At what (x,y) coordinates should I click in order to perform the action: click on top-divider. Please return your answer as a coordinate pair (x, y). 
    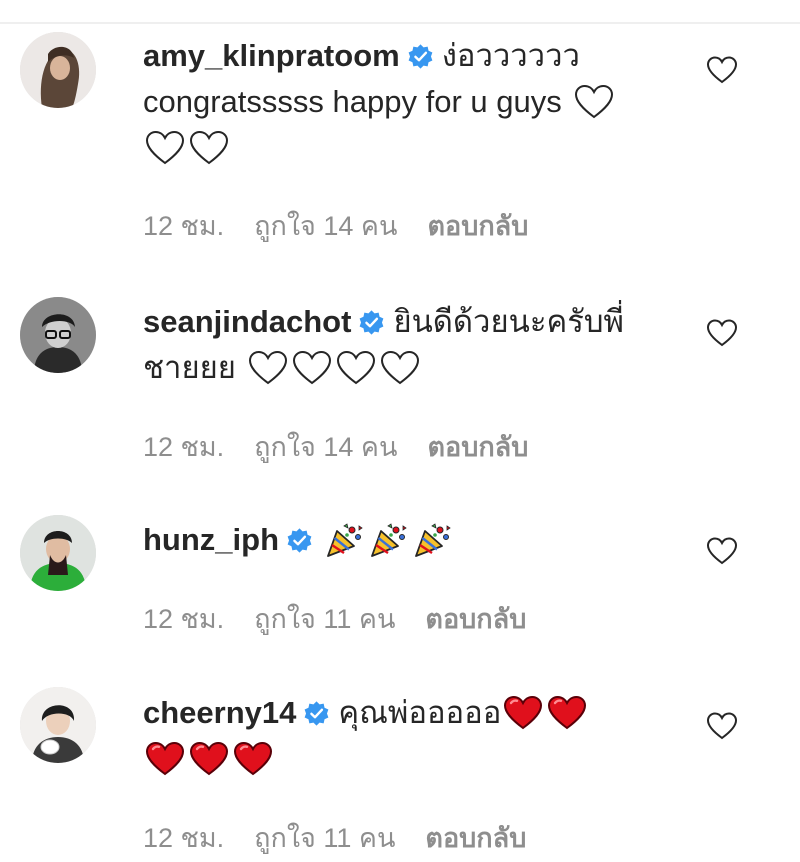
    Looking at the image, I should click on (400, 23).